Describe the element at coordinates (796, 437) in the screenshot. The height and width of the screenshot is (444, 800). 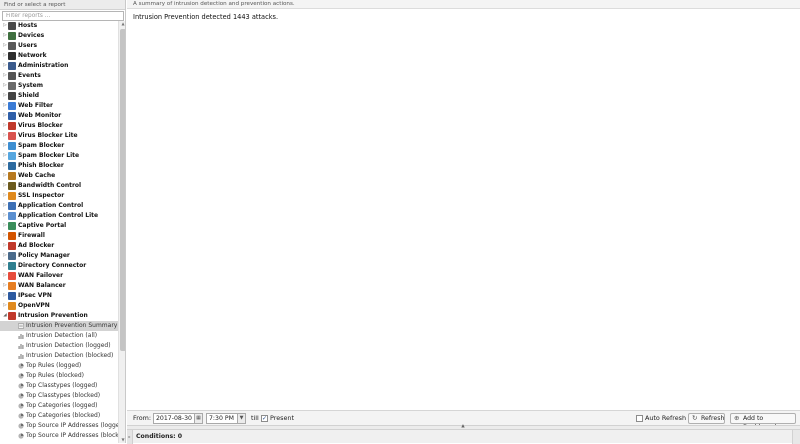
I see `conditions-scrollbar` at that location.